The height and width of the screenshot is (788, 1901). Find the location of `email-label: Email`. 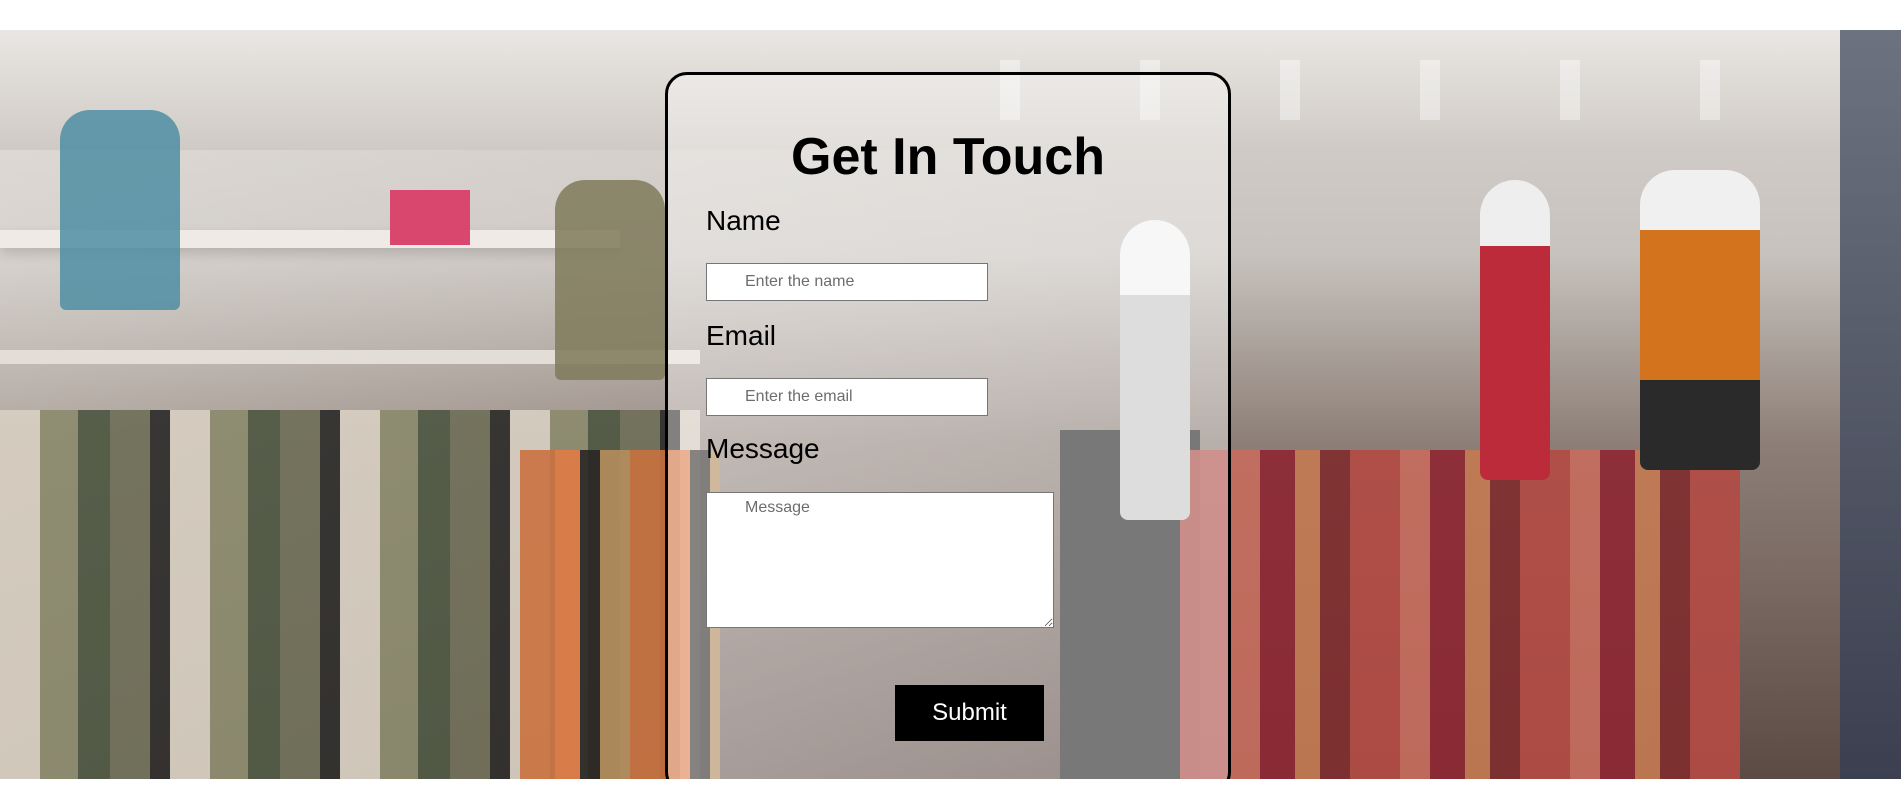

email-label: Email is located at coordinates (741, 335).